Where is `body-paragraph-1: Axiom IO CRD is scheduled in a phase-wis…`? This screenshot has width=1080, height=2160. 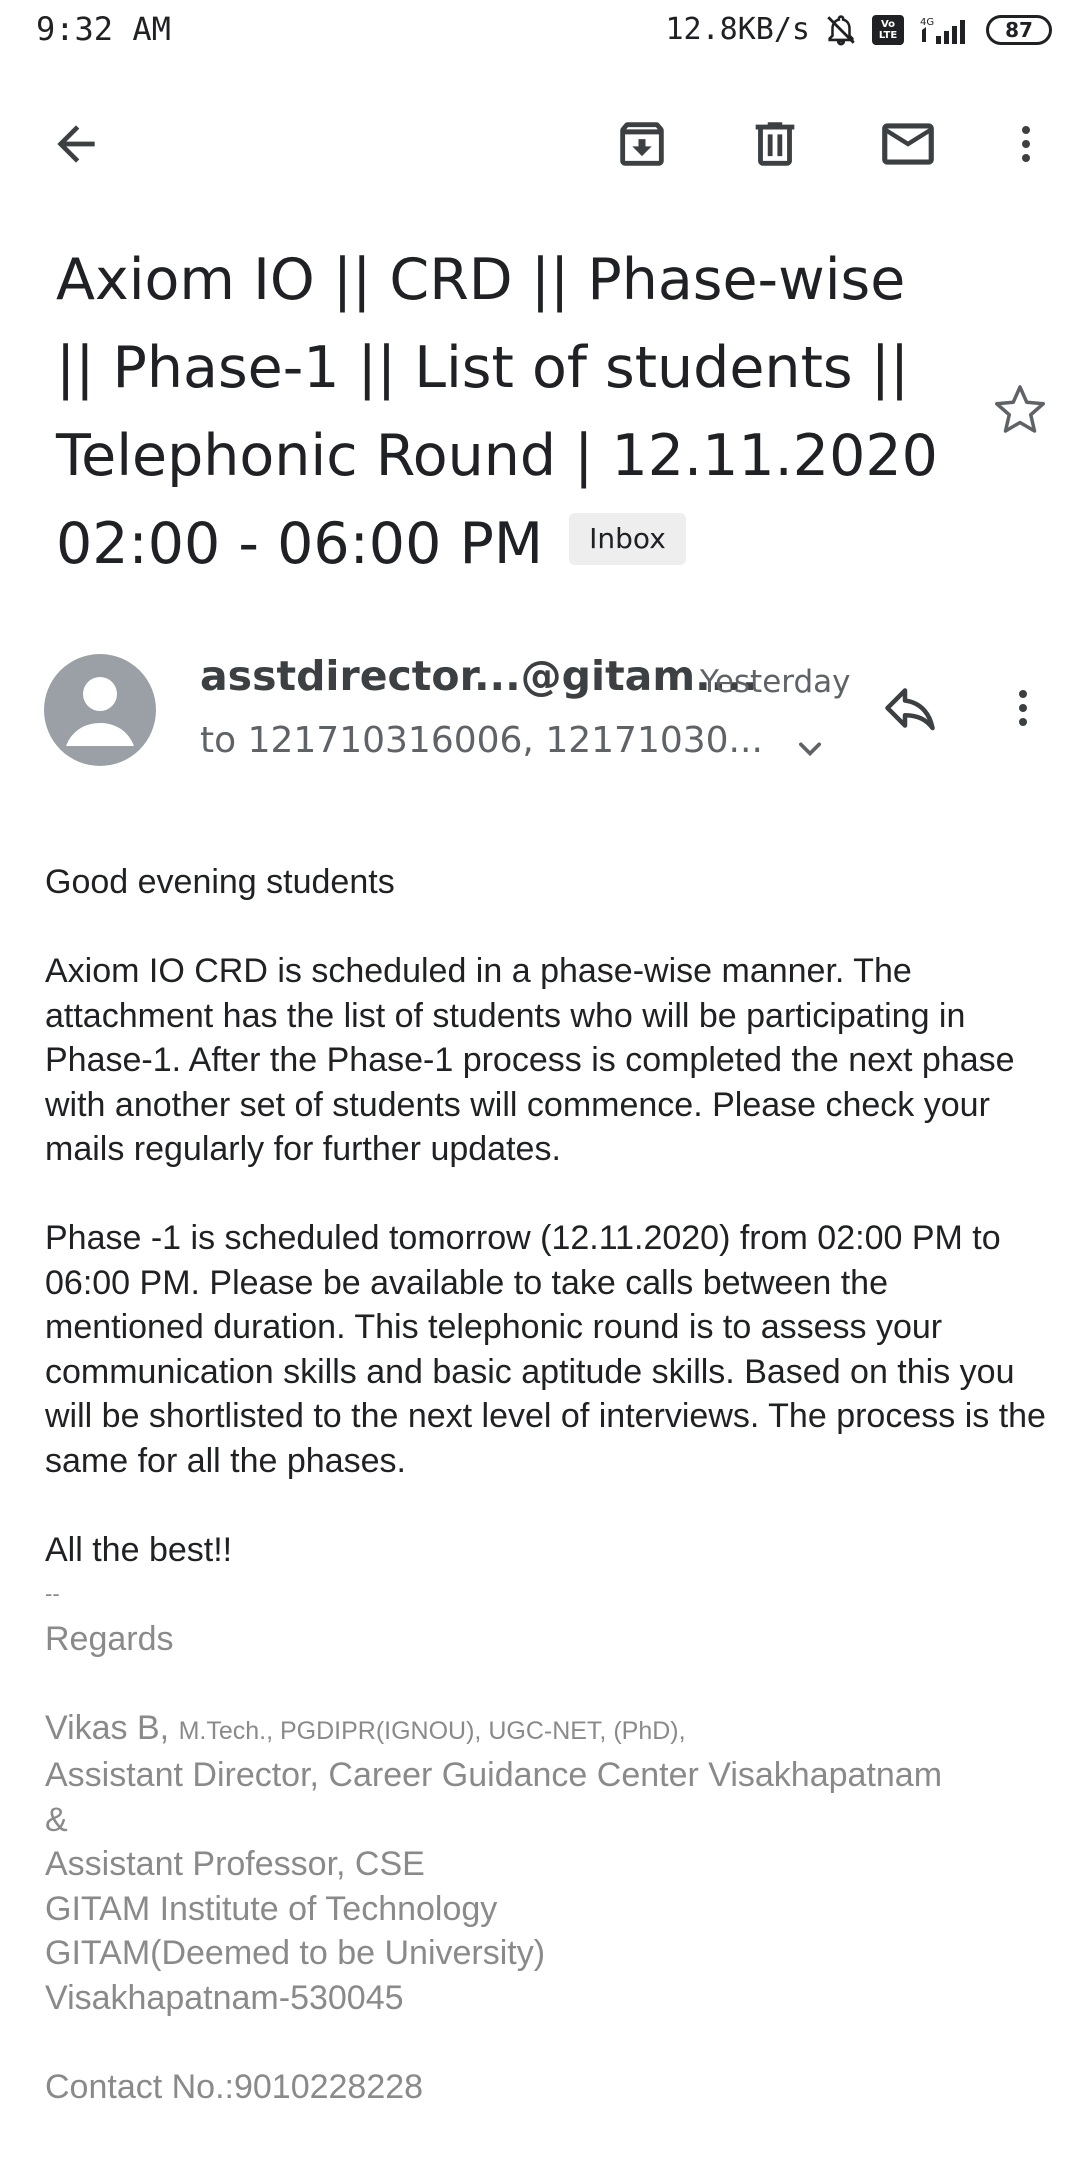
body-paragraph-1: Axiom IO CRD is scheduled in a phase-wis… is located at coordinates (530, 1060).